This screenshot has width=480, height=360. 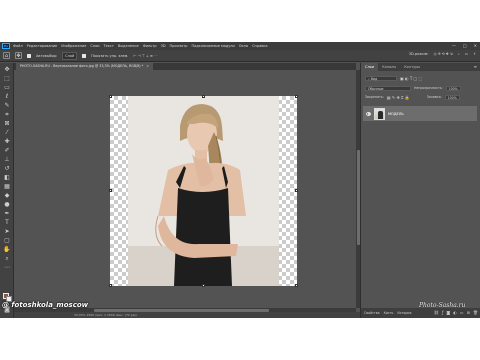 I want to click on eyedropper-tool-icon: ⁄, so click(x=7, y=132).